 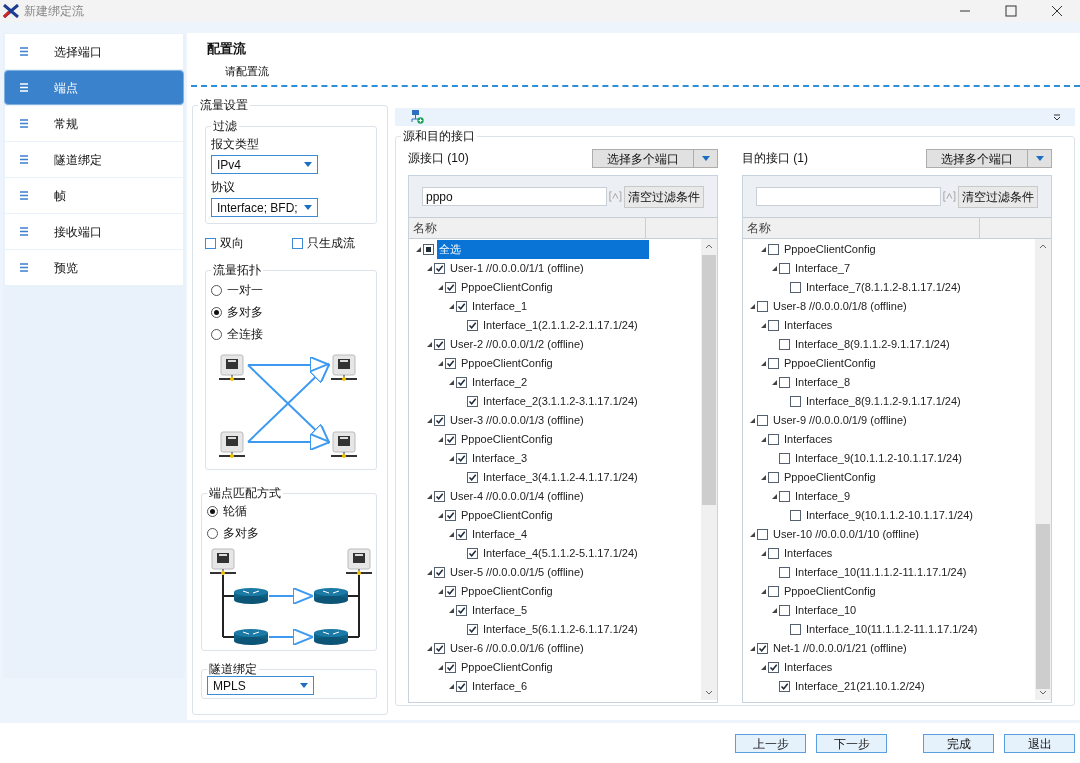 I want to click on tree-item: User-5 //0.0.0.0/1/5 (offline), so click(x=517, y=572).